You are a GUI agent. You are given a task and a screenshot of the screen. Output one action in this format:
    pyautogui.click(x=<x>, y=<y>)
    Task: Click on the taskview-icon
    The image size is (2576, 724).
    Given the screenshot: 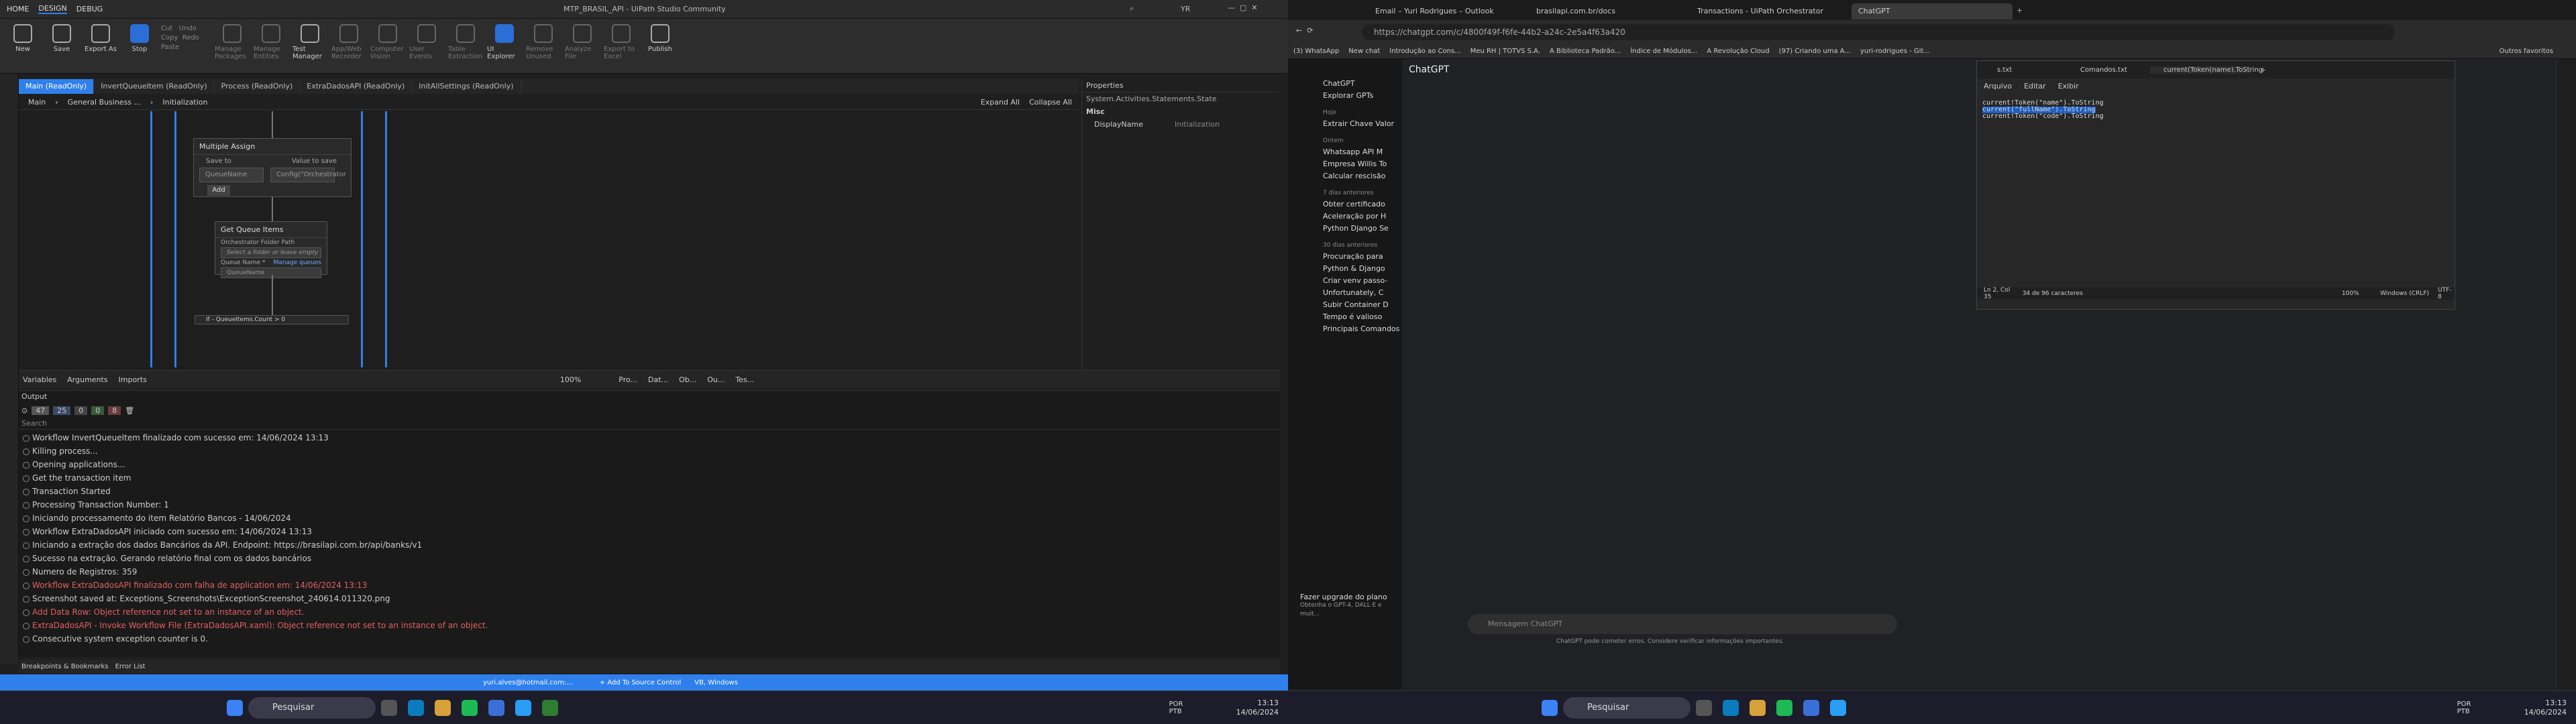 What is the action you would take?
    pyautogui.click(x=1704, y=707)
    